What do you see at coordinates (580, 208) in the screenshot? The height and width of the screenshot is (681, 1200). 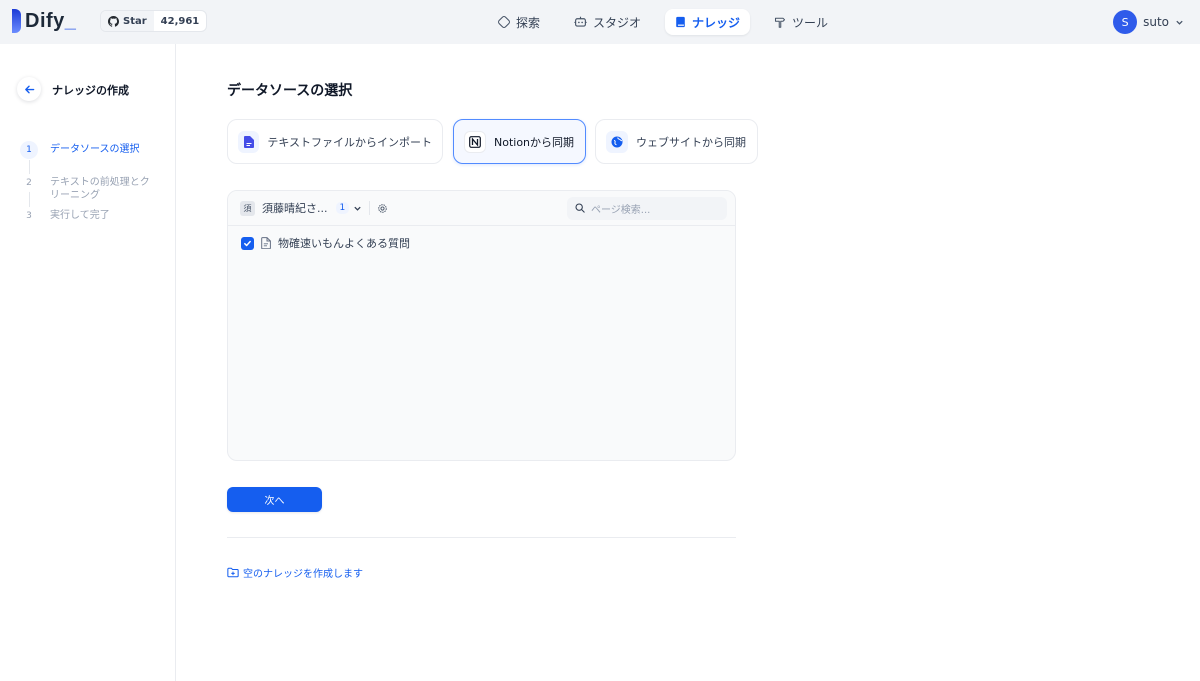 I see `search-icon` at bounding box center [580, 208].